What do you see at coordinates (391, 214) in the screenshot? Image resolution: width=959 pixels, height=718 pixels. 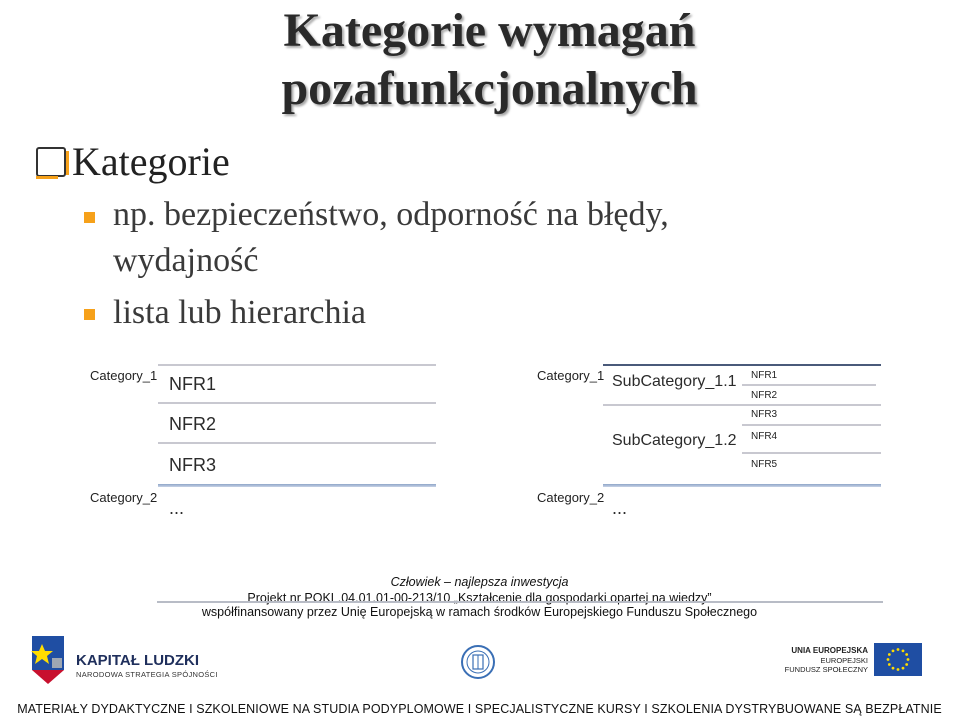 I see `bullet-item-1: np. bezpieczeństwo, odporność na błędy,` at bounding box center [391, 214].